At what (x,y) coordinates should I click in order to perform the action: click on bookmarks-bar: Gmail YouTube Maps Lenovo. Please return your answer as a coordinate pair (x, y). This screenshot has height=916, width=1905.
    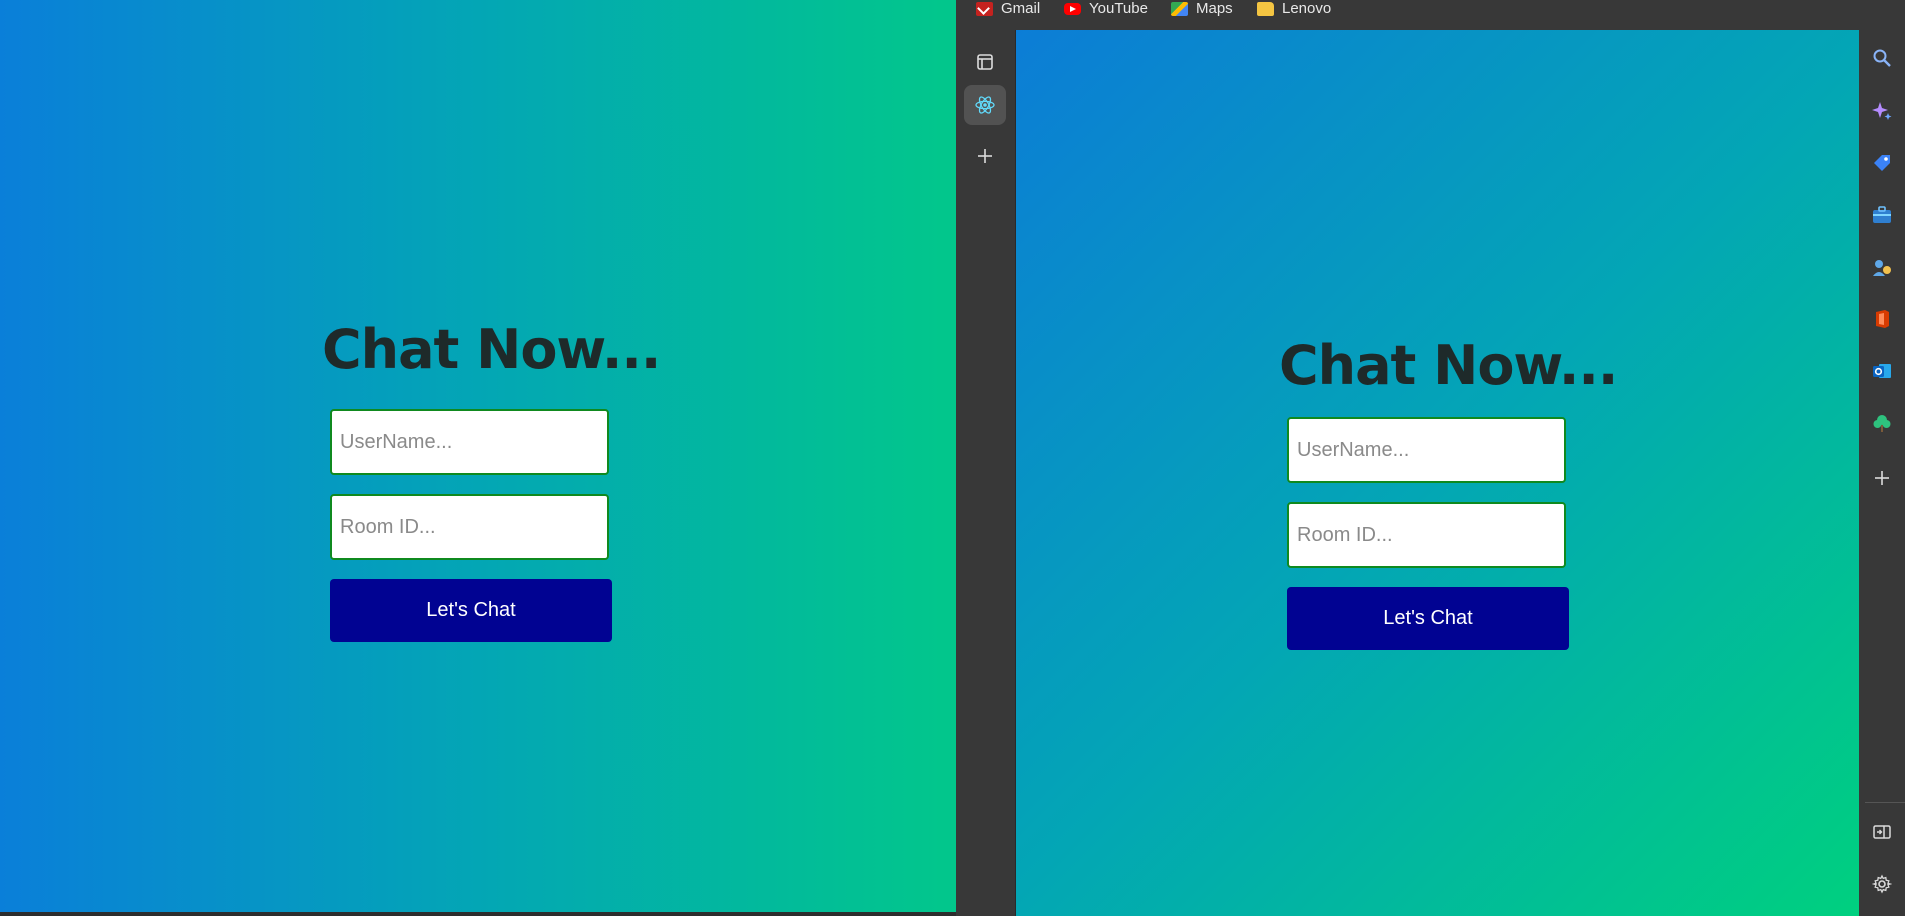
    Looking at the image, I should click on (1430, 15).